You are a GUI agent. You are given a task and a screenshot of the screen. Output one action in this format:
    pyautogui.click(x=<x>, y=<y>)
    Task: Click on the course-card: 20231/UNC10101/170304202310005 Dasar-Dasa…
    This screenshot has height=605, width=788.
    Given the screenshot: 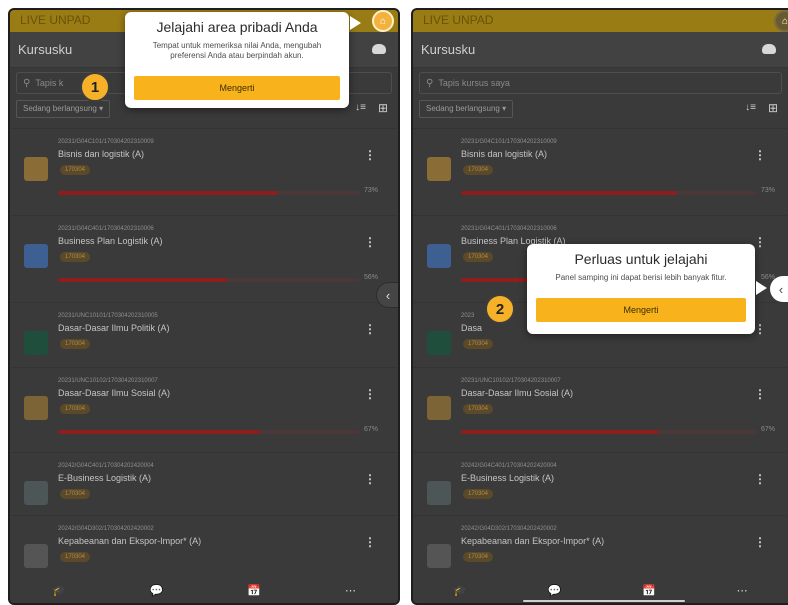 What is the action you would take?
    pyautogui.click(x=204, y=334)
    